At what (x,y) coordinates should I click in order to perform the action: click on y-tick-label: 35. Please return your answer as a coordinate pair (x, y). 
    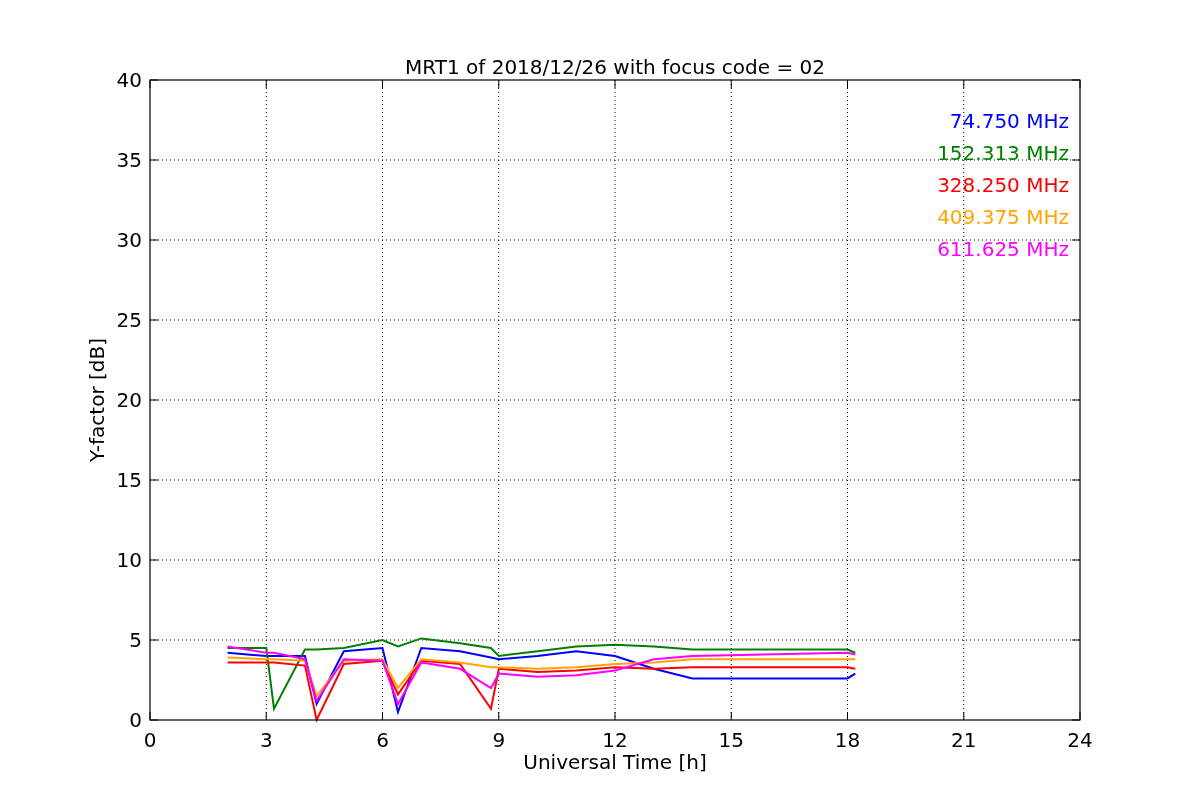
    Looking at the image, I should click on (129, 160).